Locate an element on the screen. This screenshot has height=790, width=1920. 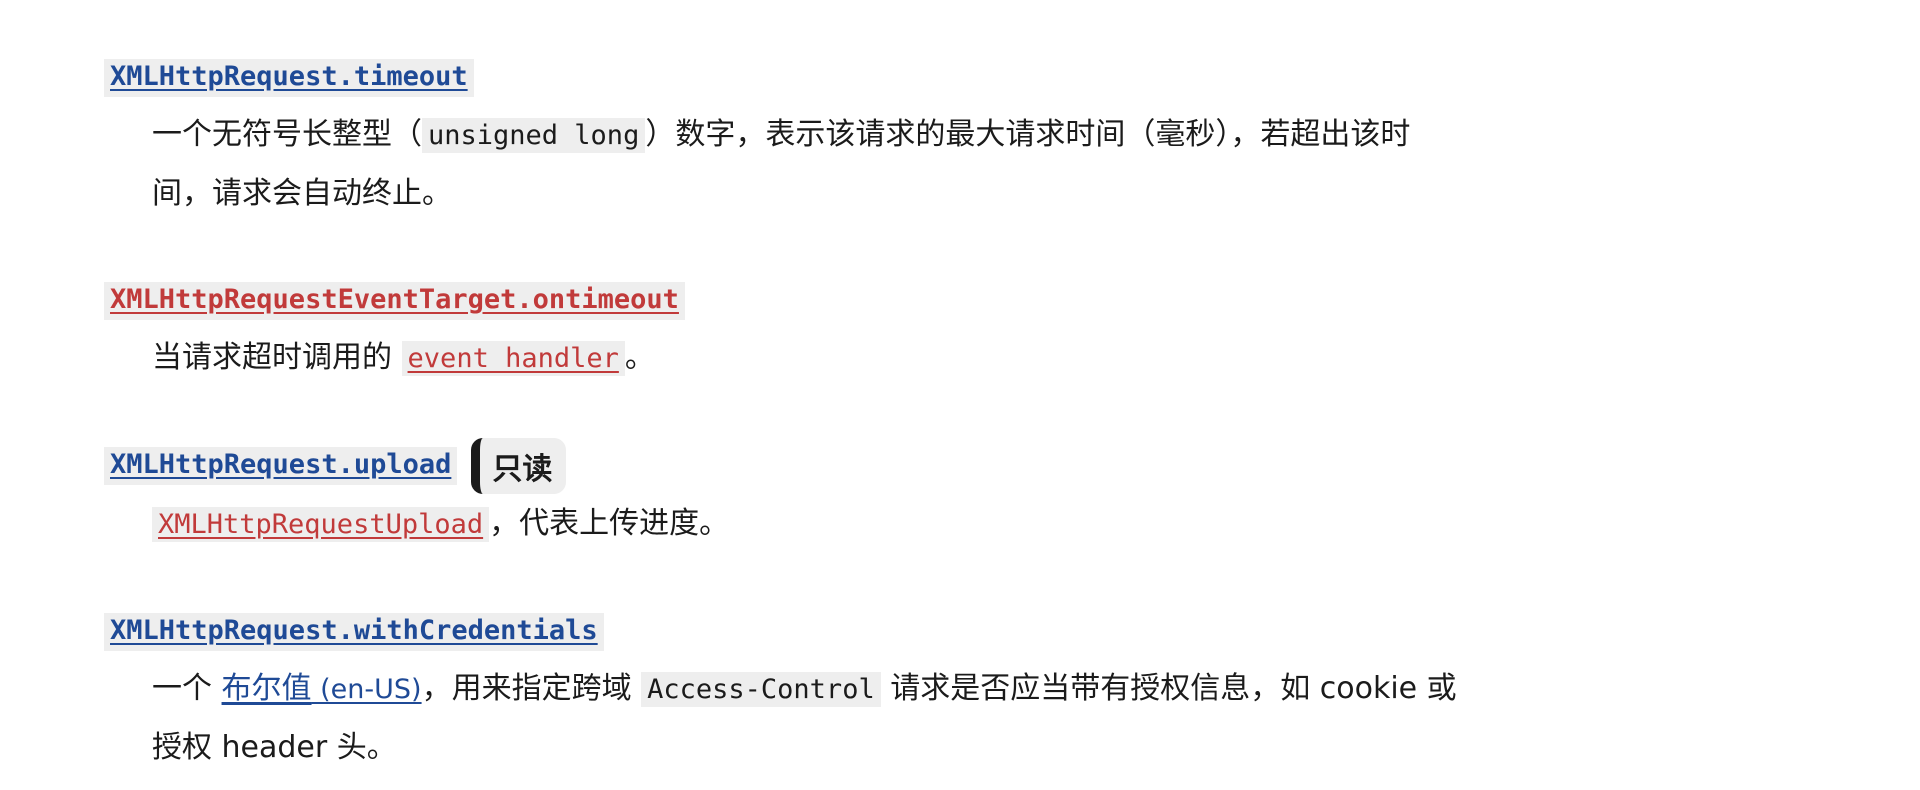
ontimeout-link: XMLHttpRequestEventTarget.ontimeout is located at coordinates (394, 301).